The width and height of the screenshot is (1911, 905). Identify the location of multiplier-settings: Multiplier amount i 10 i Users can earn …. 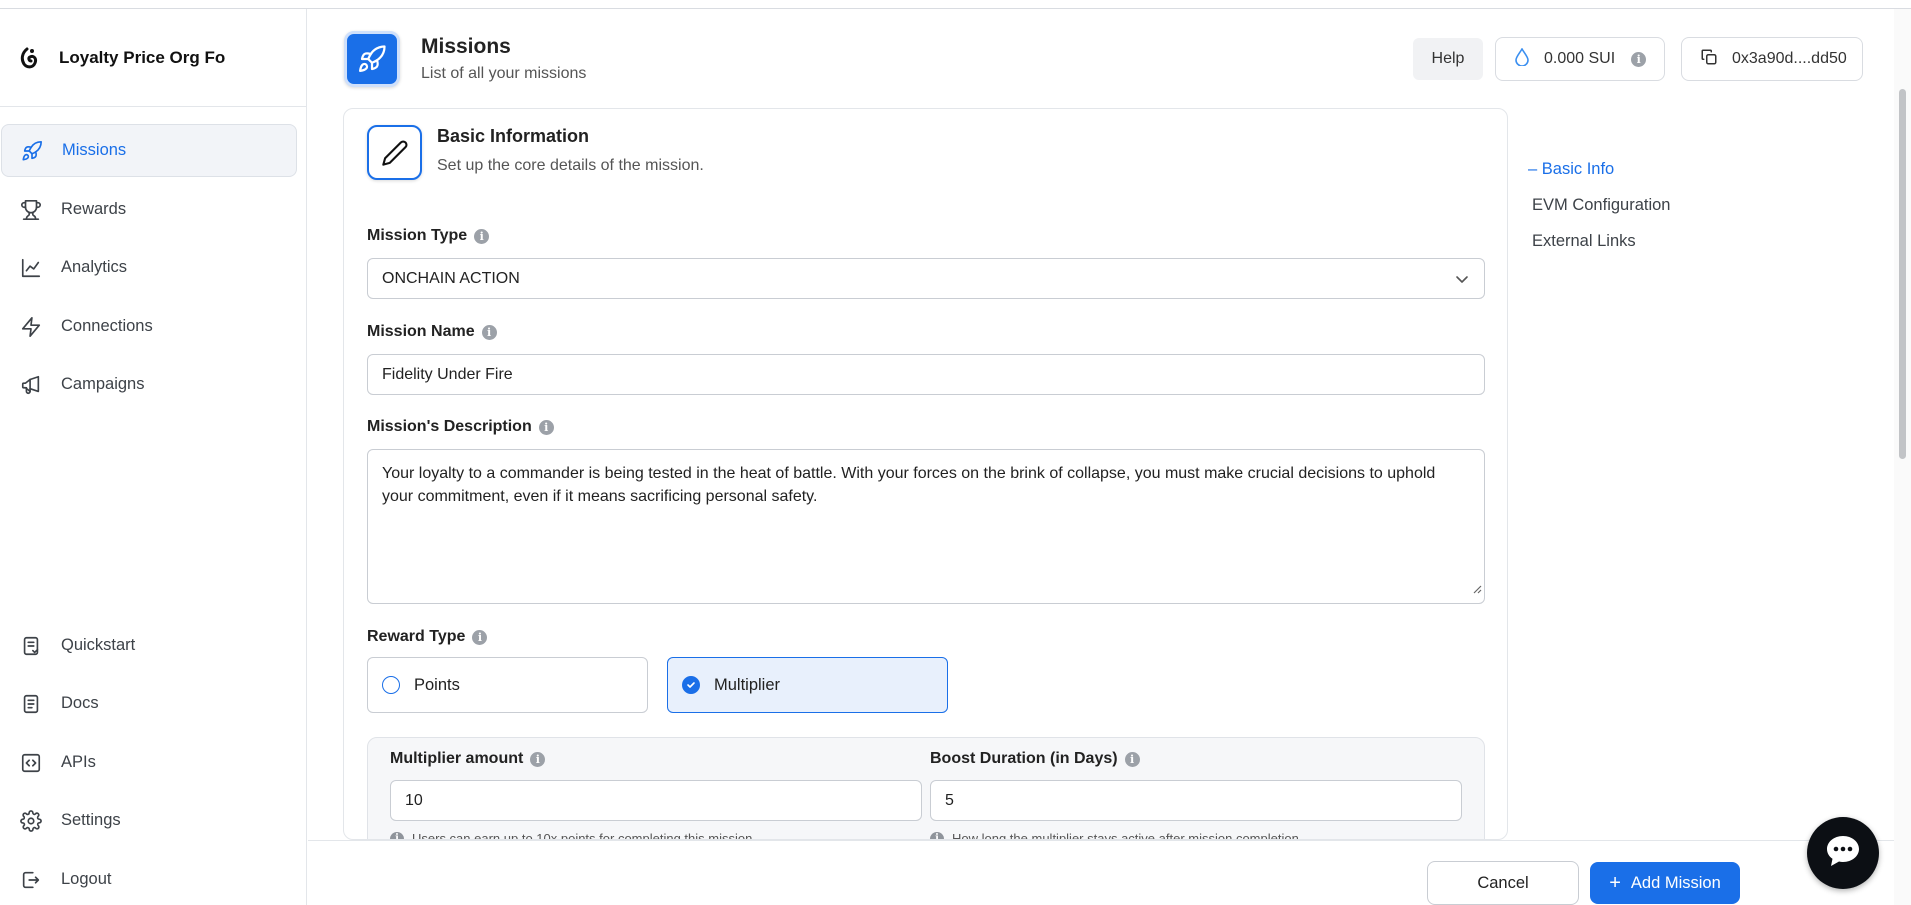
(926, 788).